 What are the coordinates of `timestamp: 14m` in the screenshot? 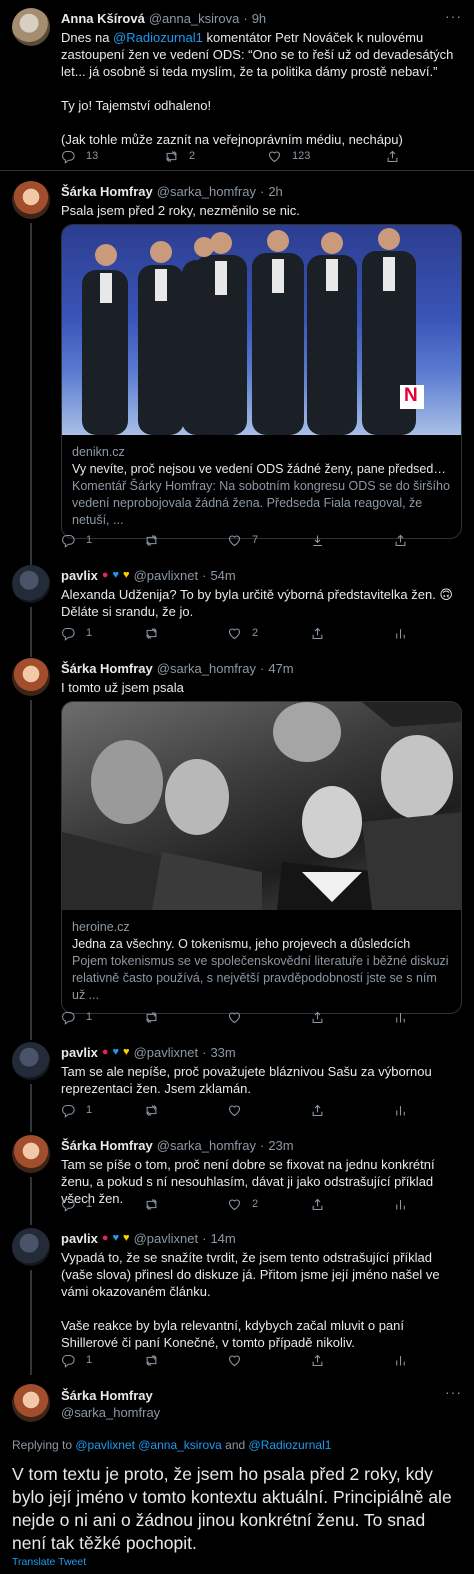 It's located at (222, 1238).